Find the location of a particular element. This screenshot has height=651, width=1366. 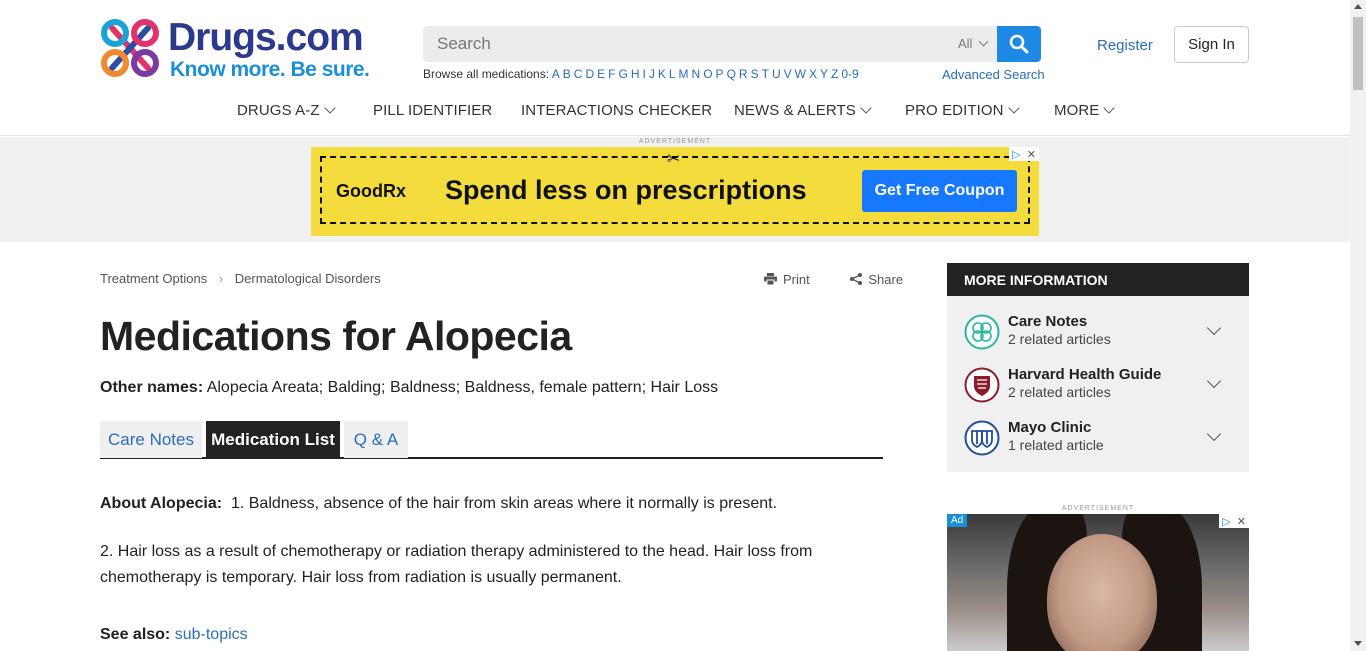

browse-letter-link: T is located at coordinates (765, 74).